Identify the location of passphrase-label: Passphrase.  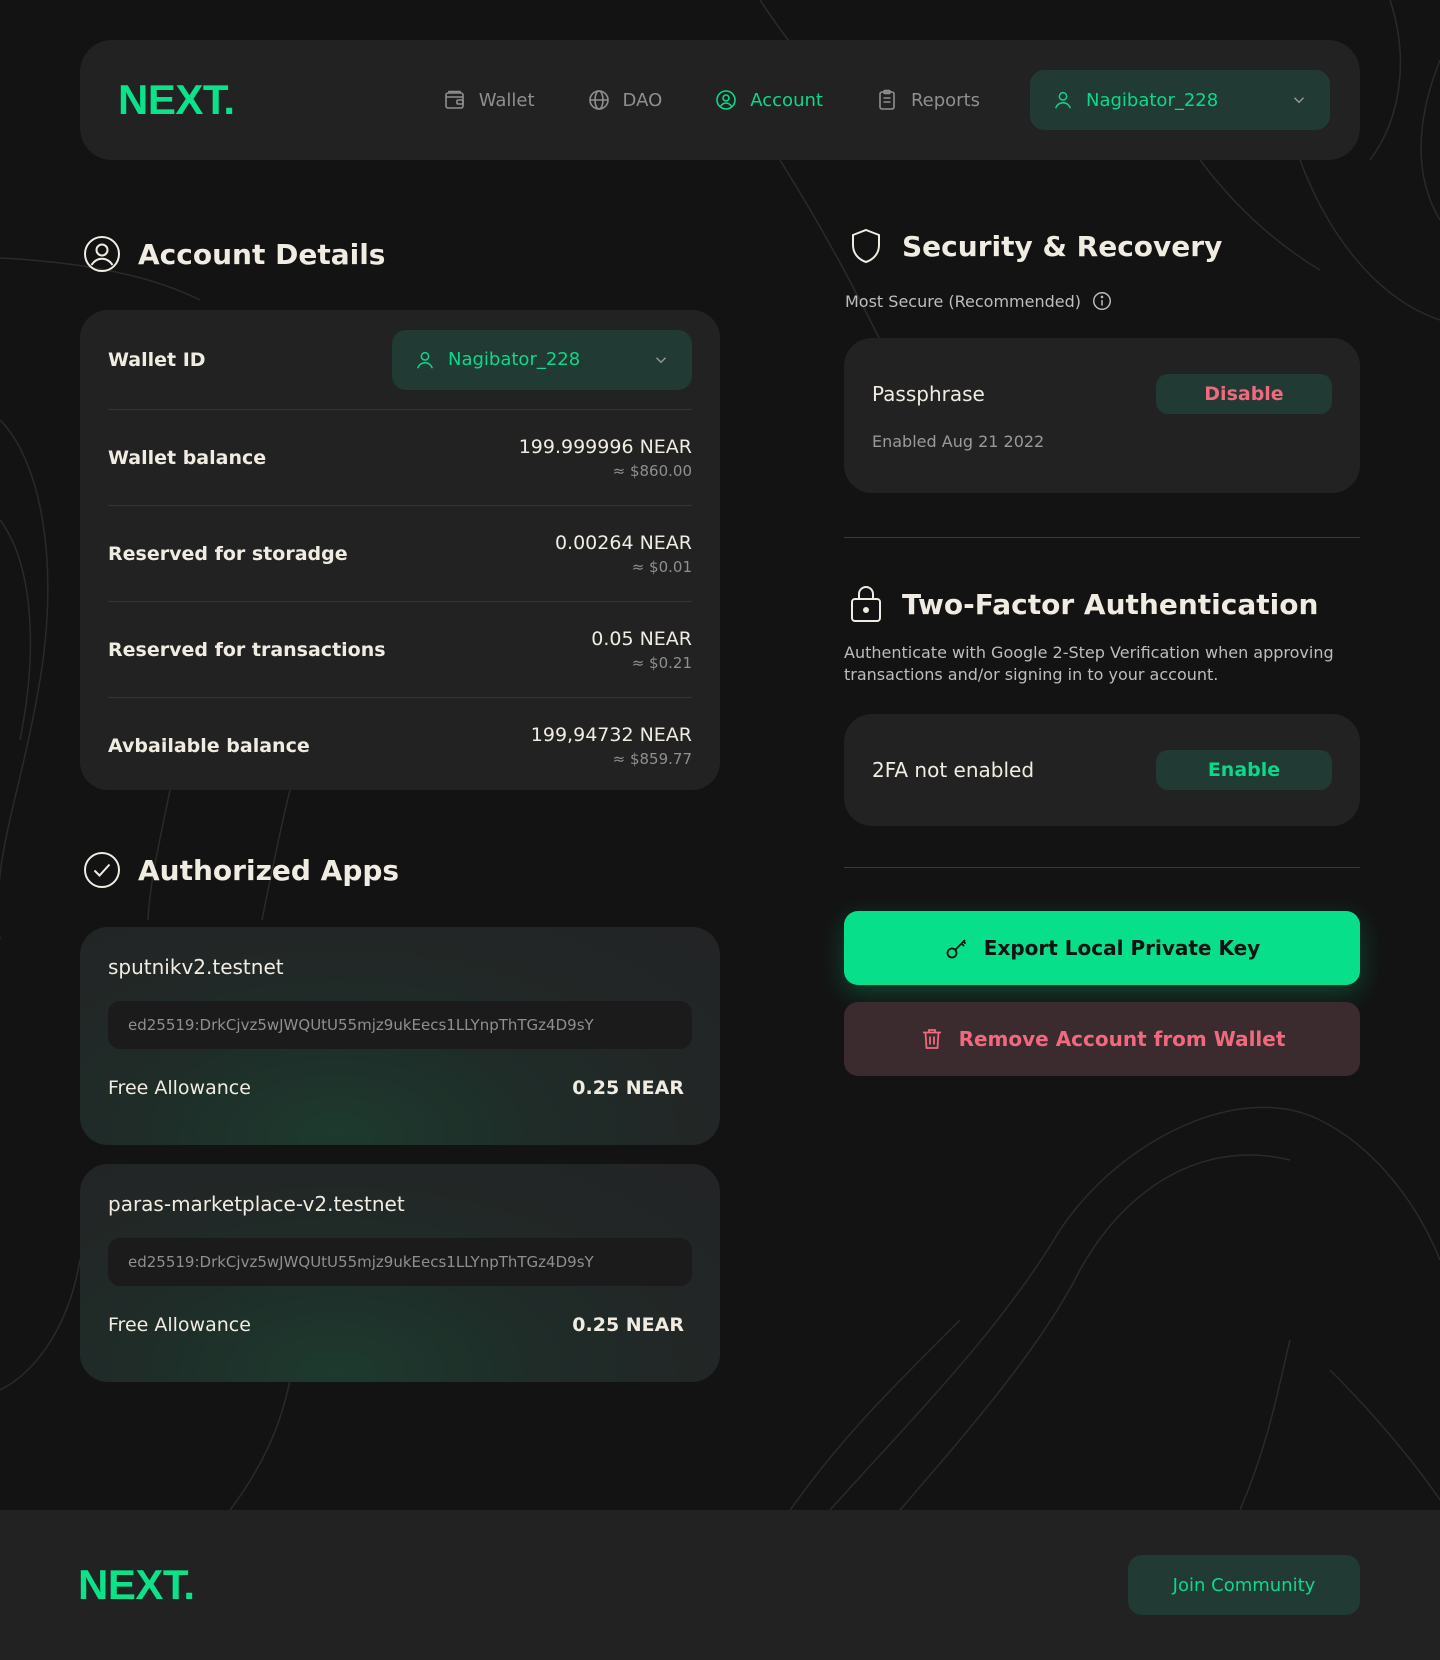
(928, 394).